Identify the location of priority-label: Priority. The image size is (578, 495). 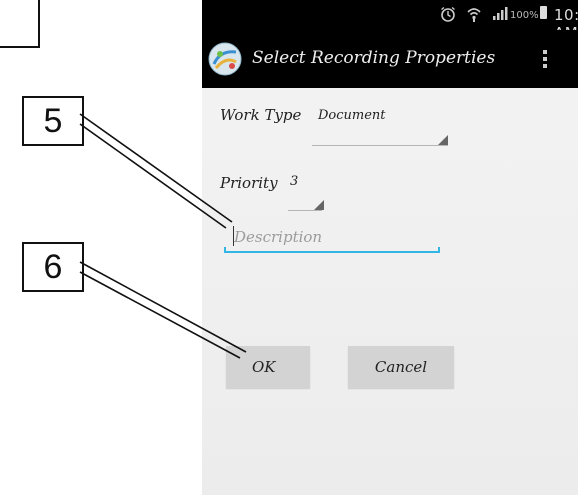
(249, 183).